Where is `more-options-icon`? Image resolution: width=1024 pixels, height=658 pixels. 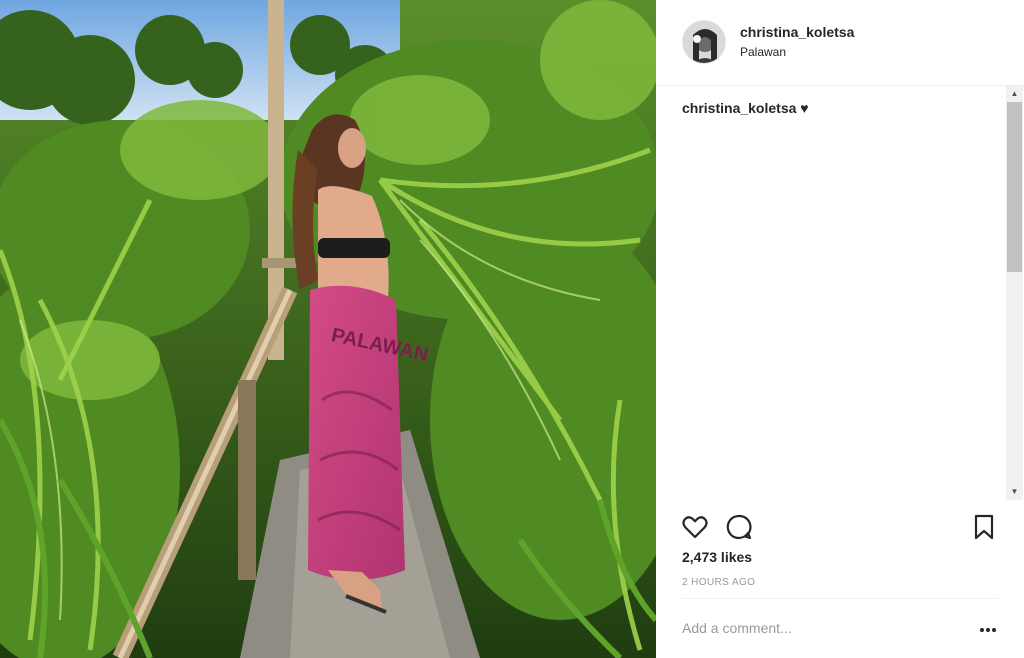
more-options-icon is located at coordinates (988, 630).